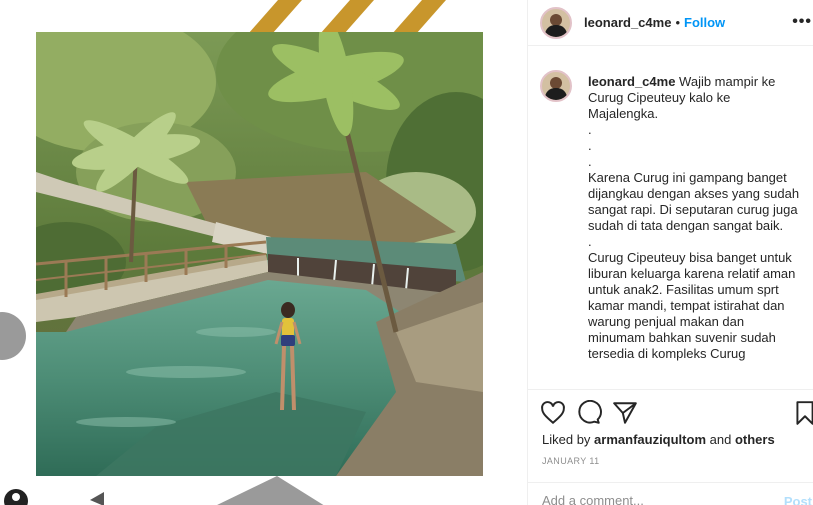  I want to click on likes-prefix: Liked by, so click(568, 439).